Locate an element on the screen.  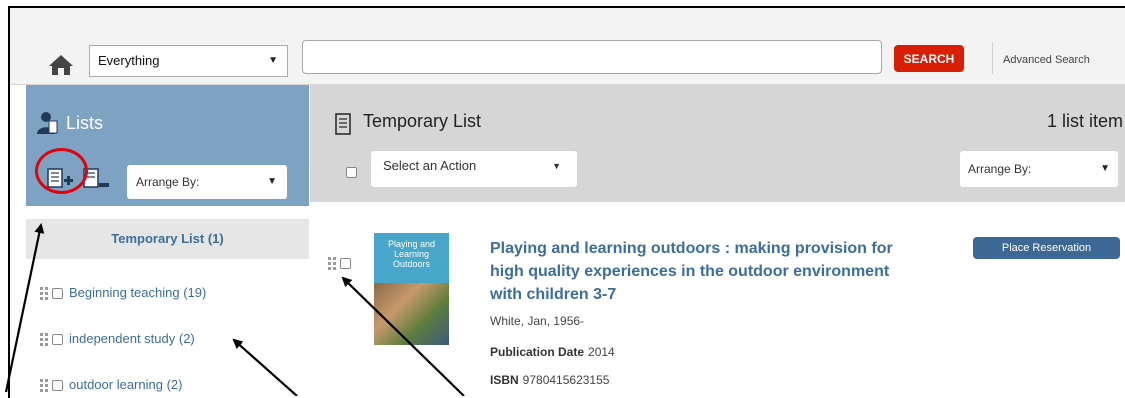
sidebar-item-label: outdoor learning (2) is located at coordinates (126, 384).